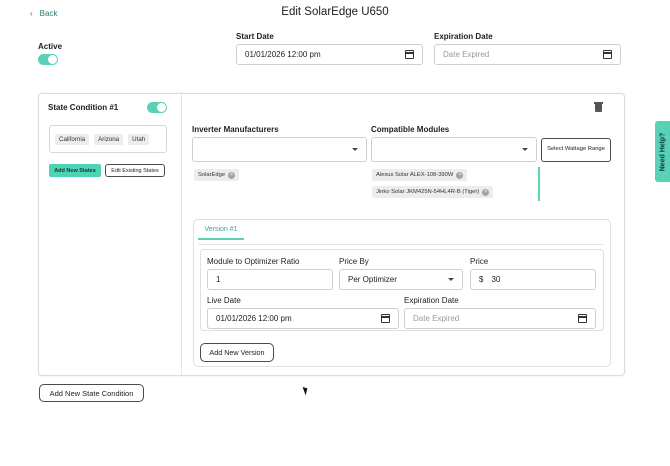 This screenshot has width=670, height=466. I want to click on version-expiration-input: Date Expired, so click(500, 318).